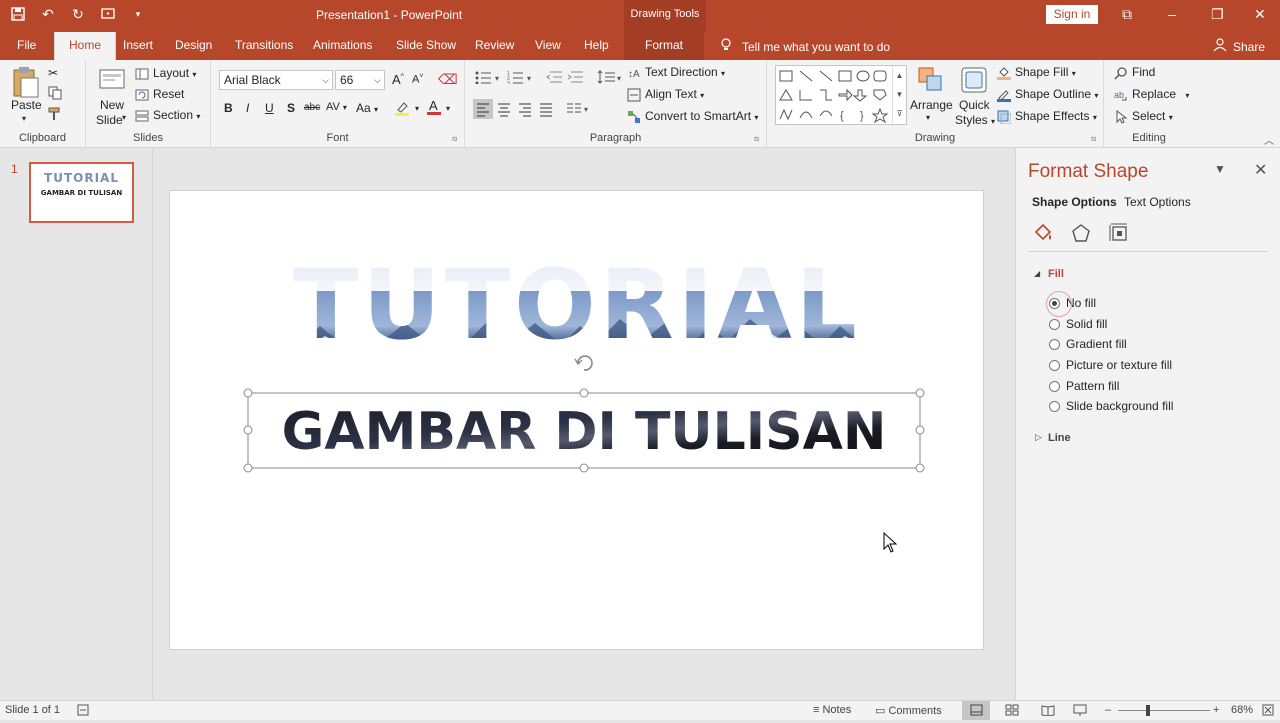  Describe the element at coordinates (26, 46) in the screenshot. I see `tab-file: File` at that location.